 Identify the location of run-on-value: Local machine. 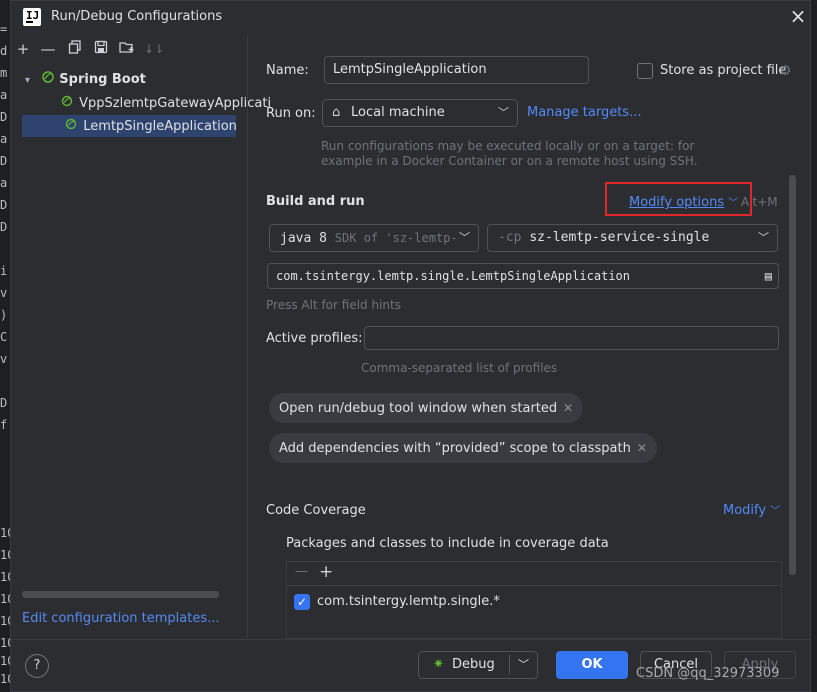
(398, 112).